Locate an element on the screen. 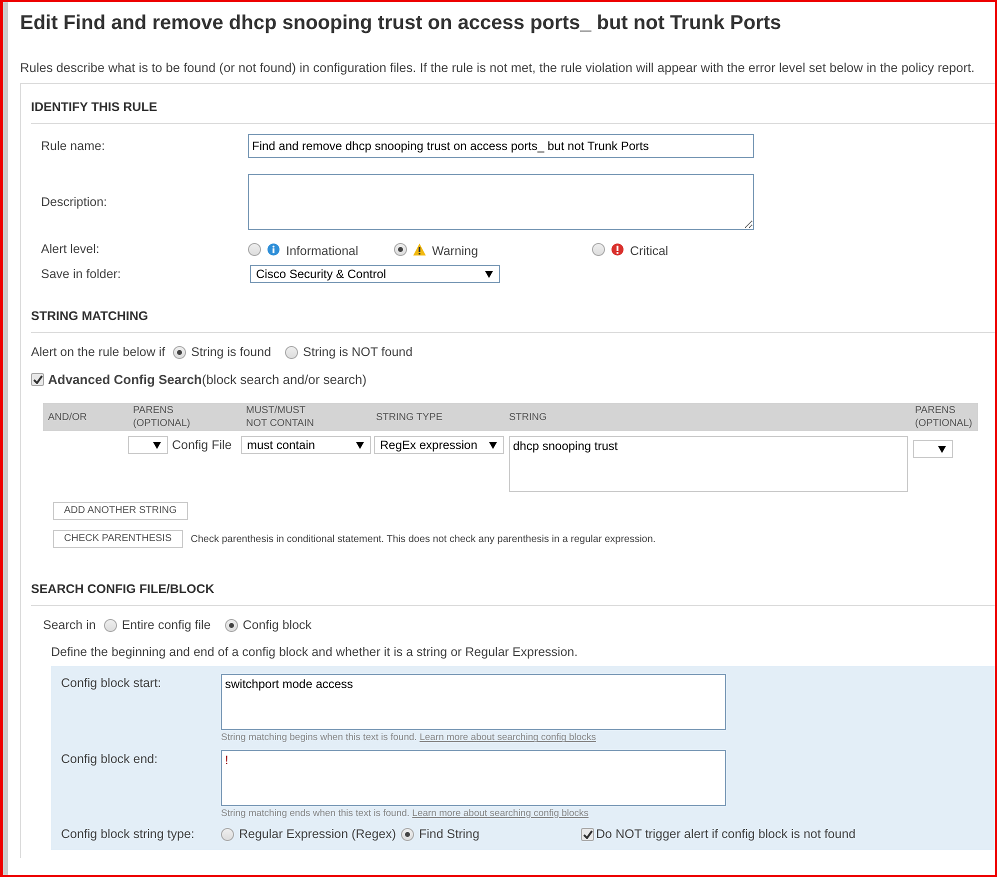 This screenshot has height=877, width=997. hint-text: String matching ends when this text is found. Learn more about searching config blocks is located at coordinates (405, 813).